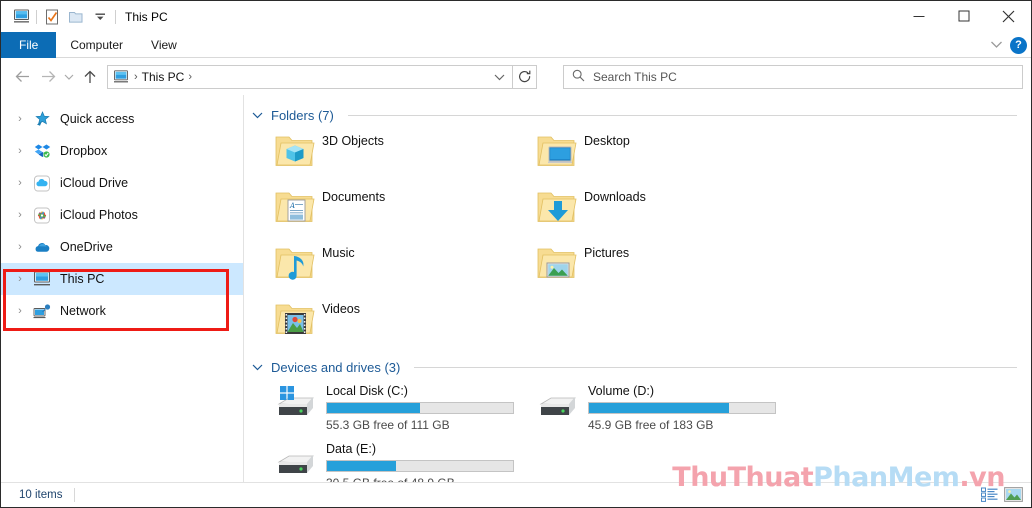 Image resolution: width=1032 pixels, height=508 pixels. What do you see at coordinates (94, 183) in the screenshot?
I see `sidebar-item-label: iCloud Drive` at bounding box center [94, 183].